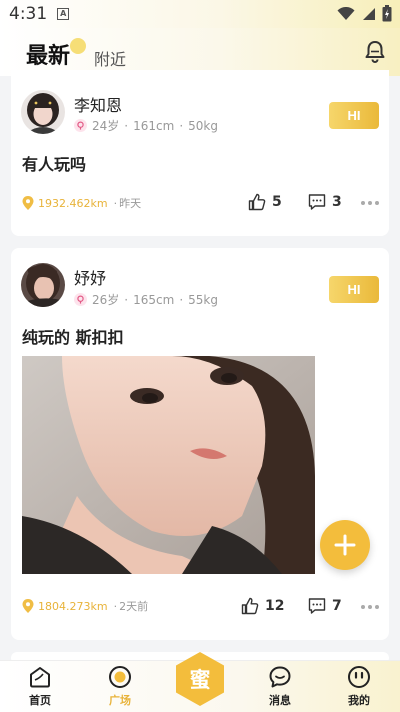 Image resolution: width=400 pixels, height=712 pixels. I want to click on post-text: 有人玩吗, so click(54, 164).